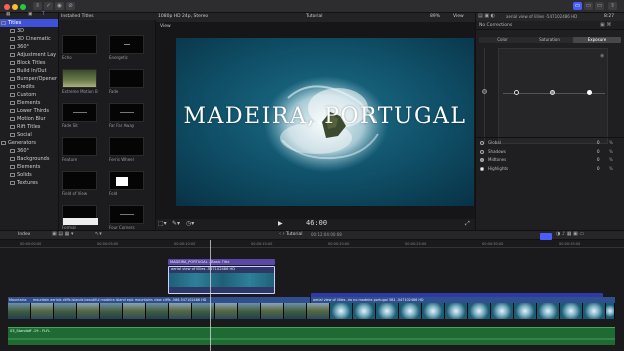 The width and height of the screenshot is (624, 351). I want to click on fullscreen-icon: ⤢, so click(467, 224).